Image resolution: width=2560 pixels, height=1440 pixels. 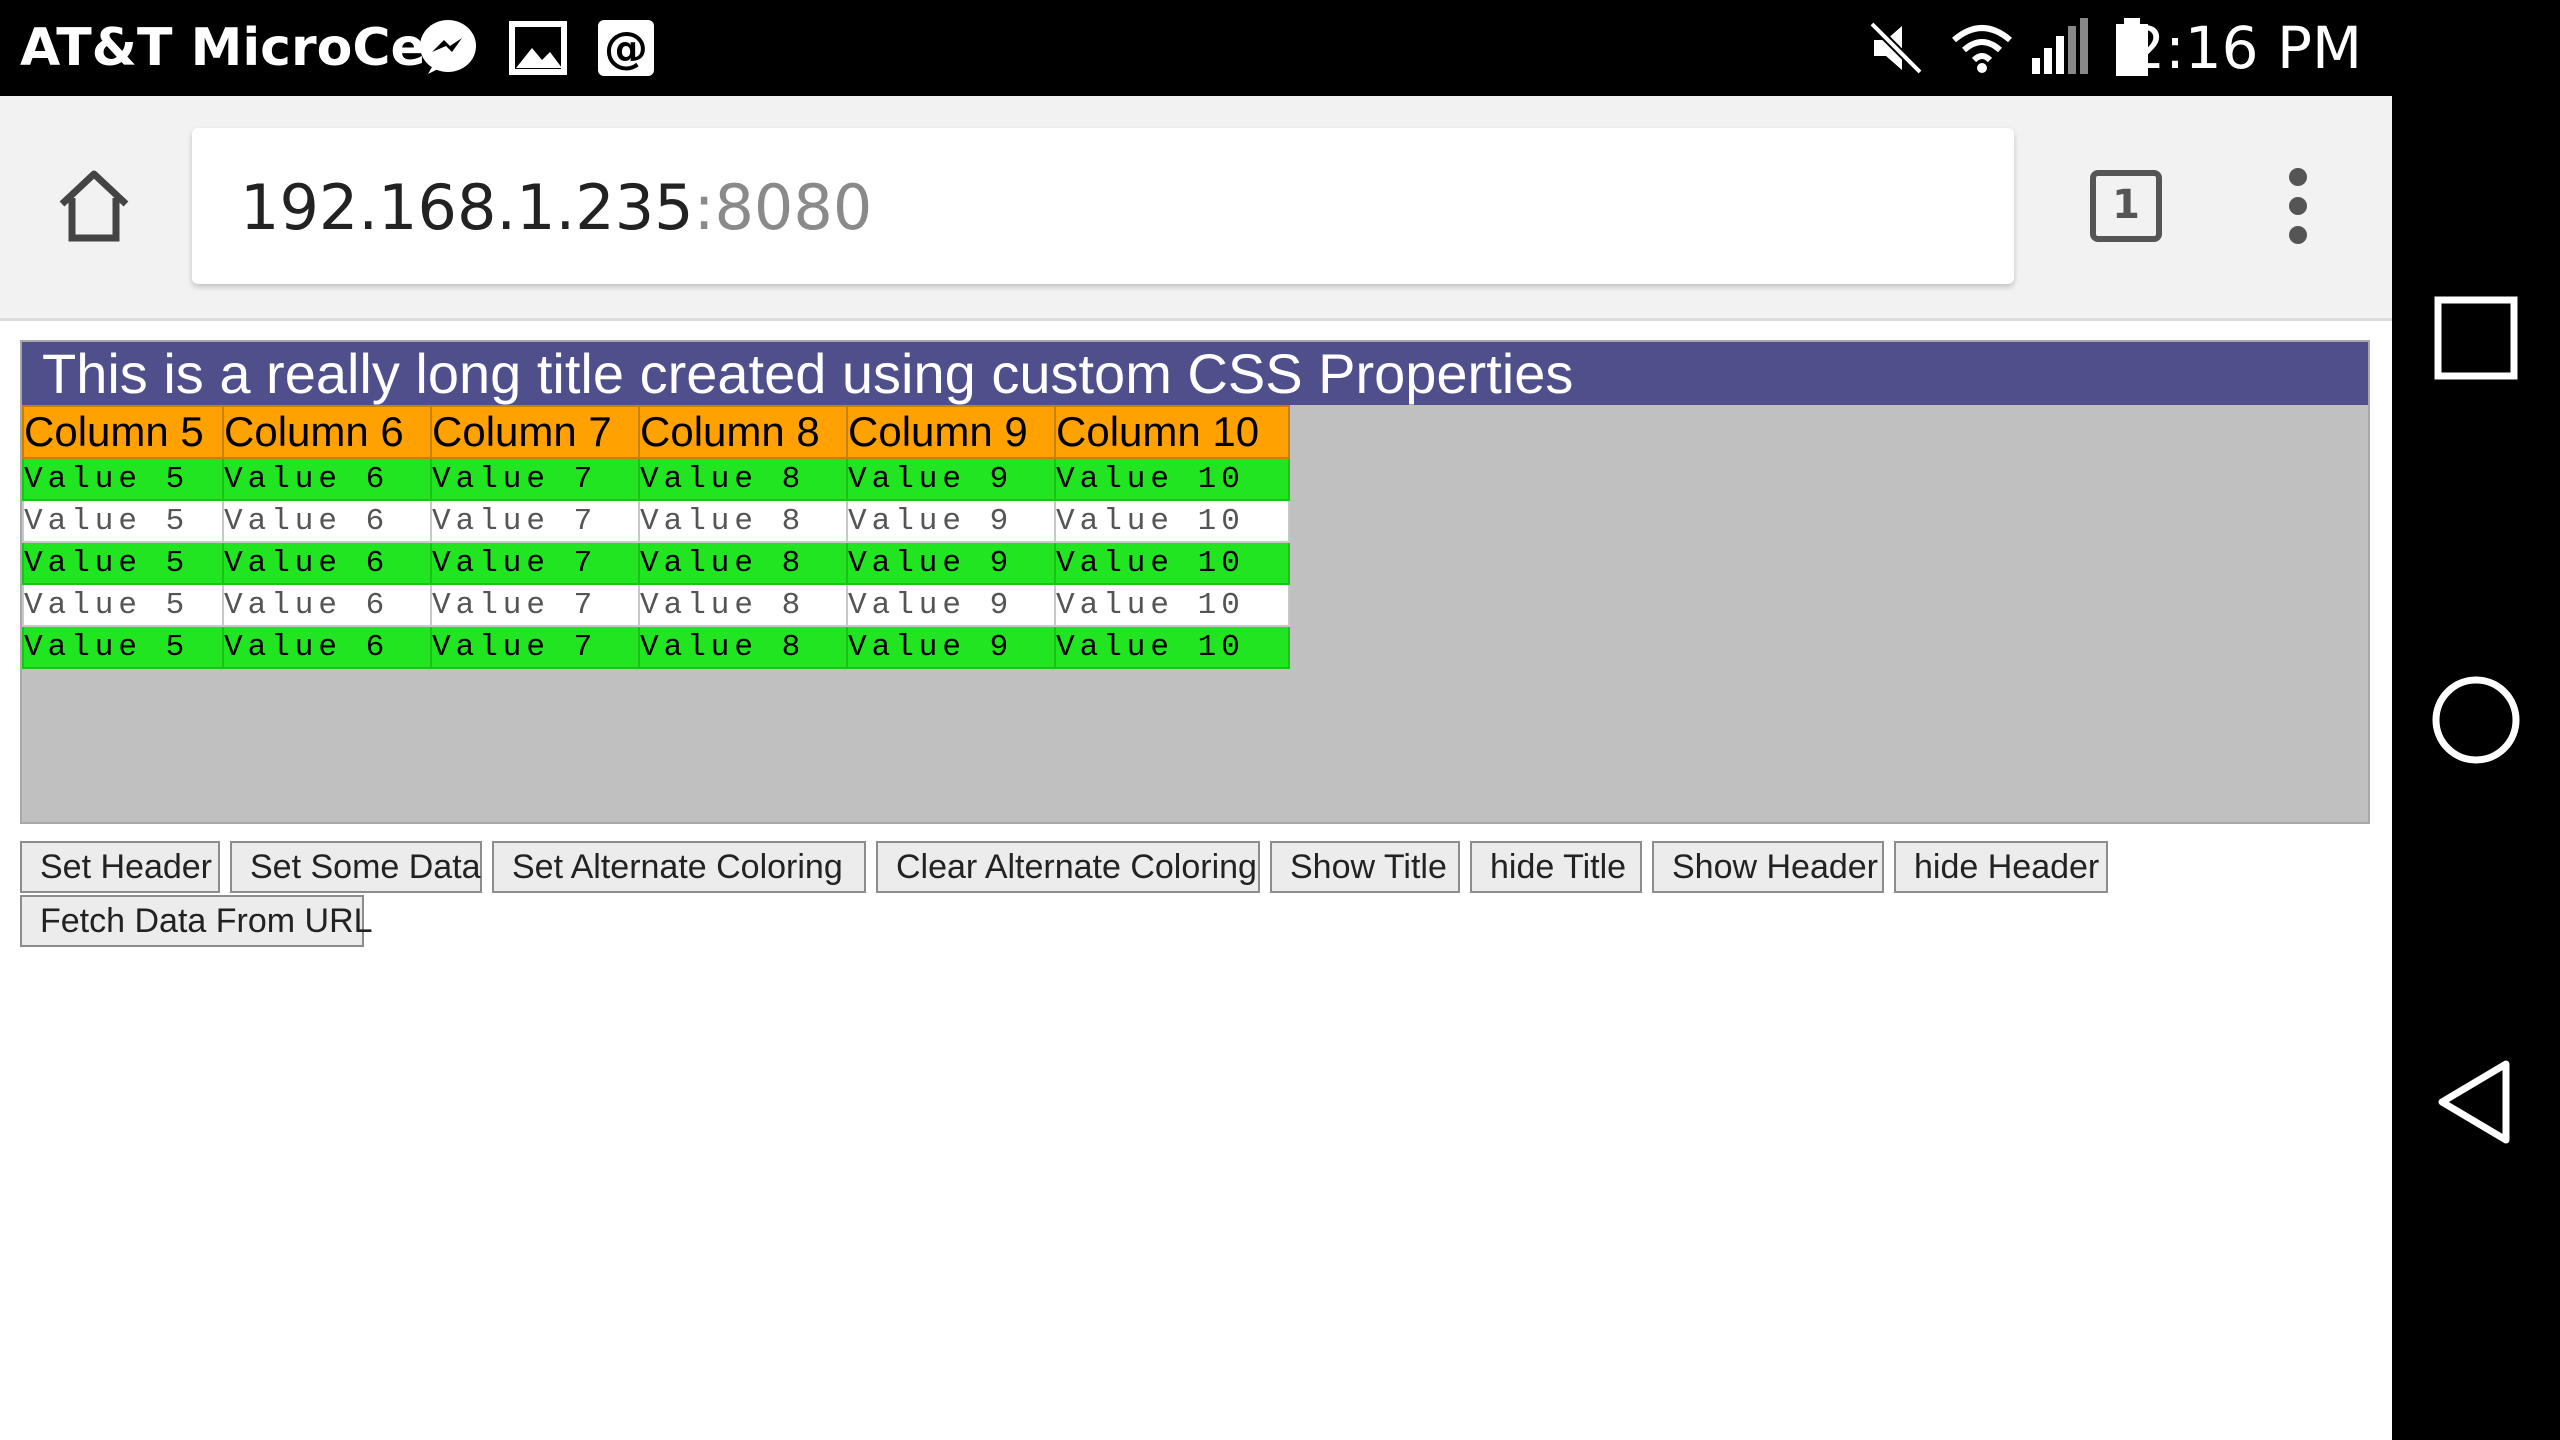 What do you see at coordinates (196, 921) in the screenshot?
I see `fetch-data-button: Fetch Data From URL` at bounding box center [196, 921].